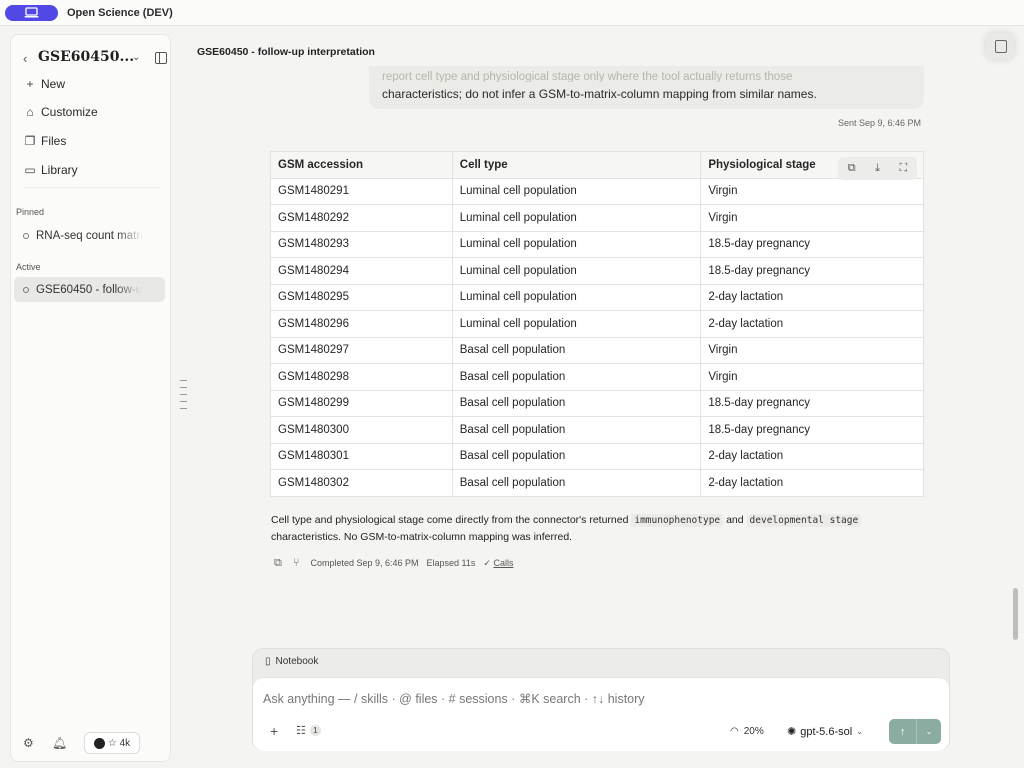  What do you see at coordinates (361, 297) in the screenshot?
I see `gsm-accession-cell: GSM1480295` at bounding box center [361, 297].